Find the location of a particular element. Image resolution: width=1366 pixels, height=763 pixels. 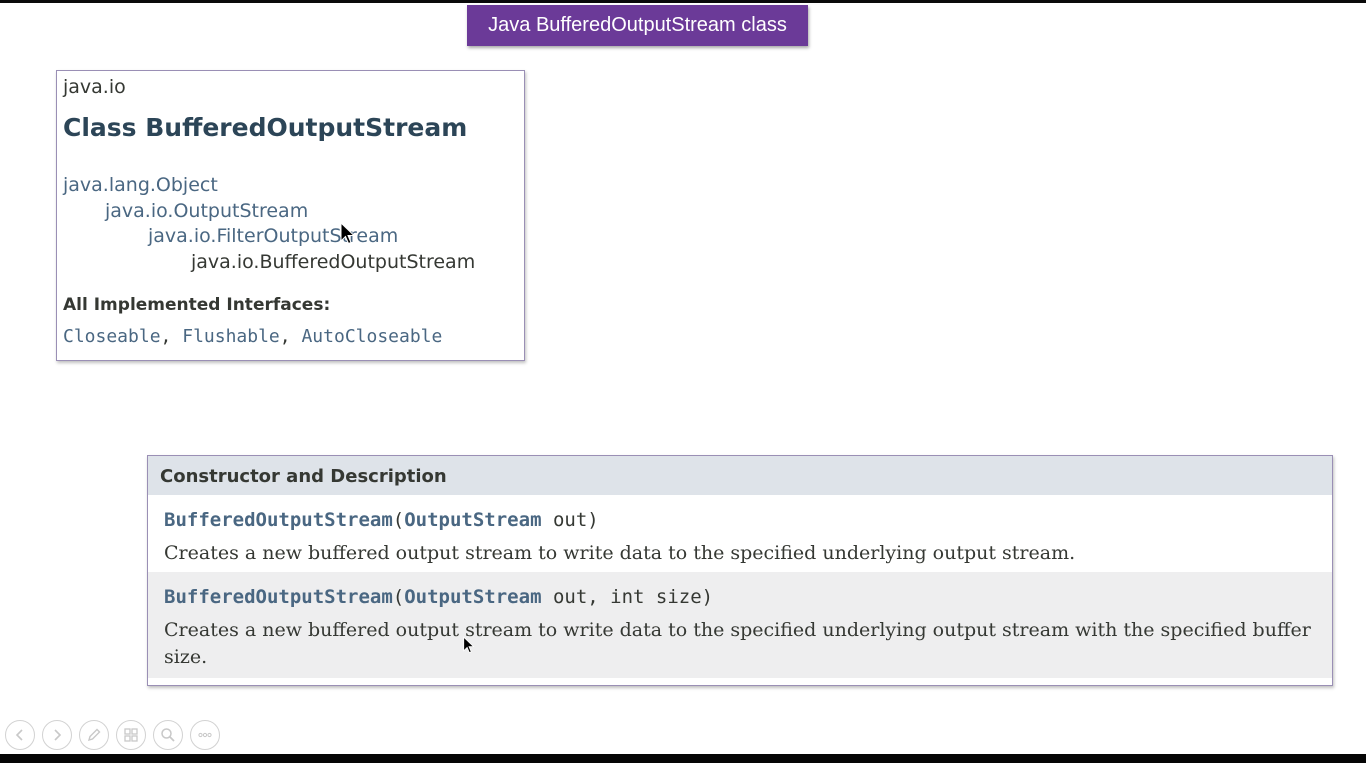

interfaces-label: All Implemented Interfaces: is located at coordinates (197, 305).